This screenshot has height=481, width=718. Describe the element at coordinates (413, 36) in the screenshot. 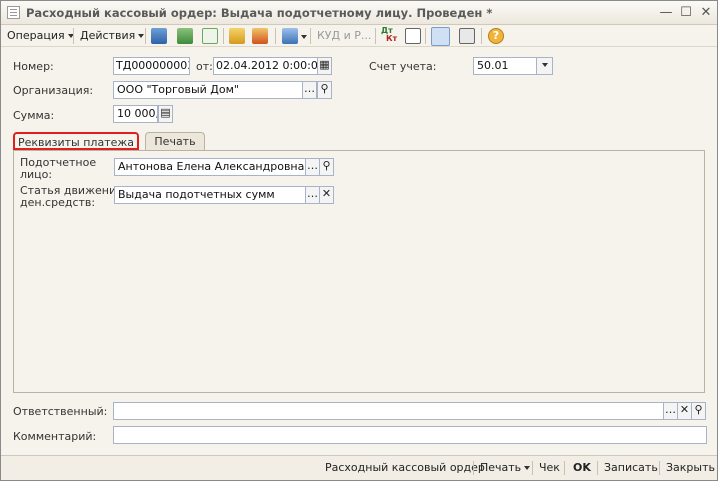

I see `report-icon` at that location.